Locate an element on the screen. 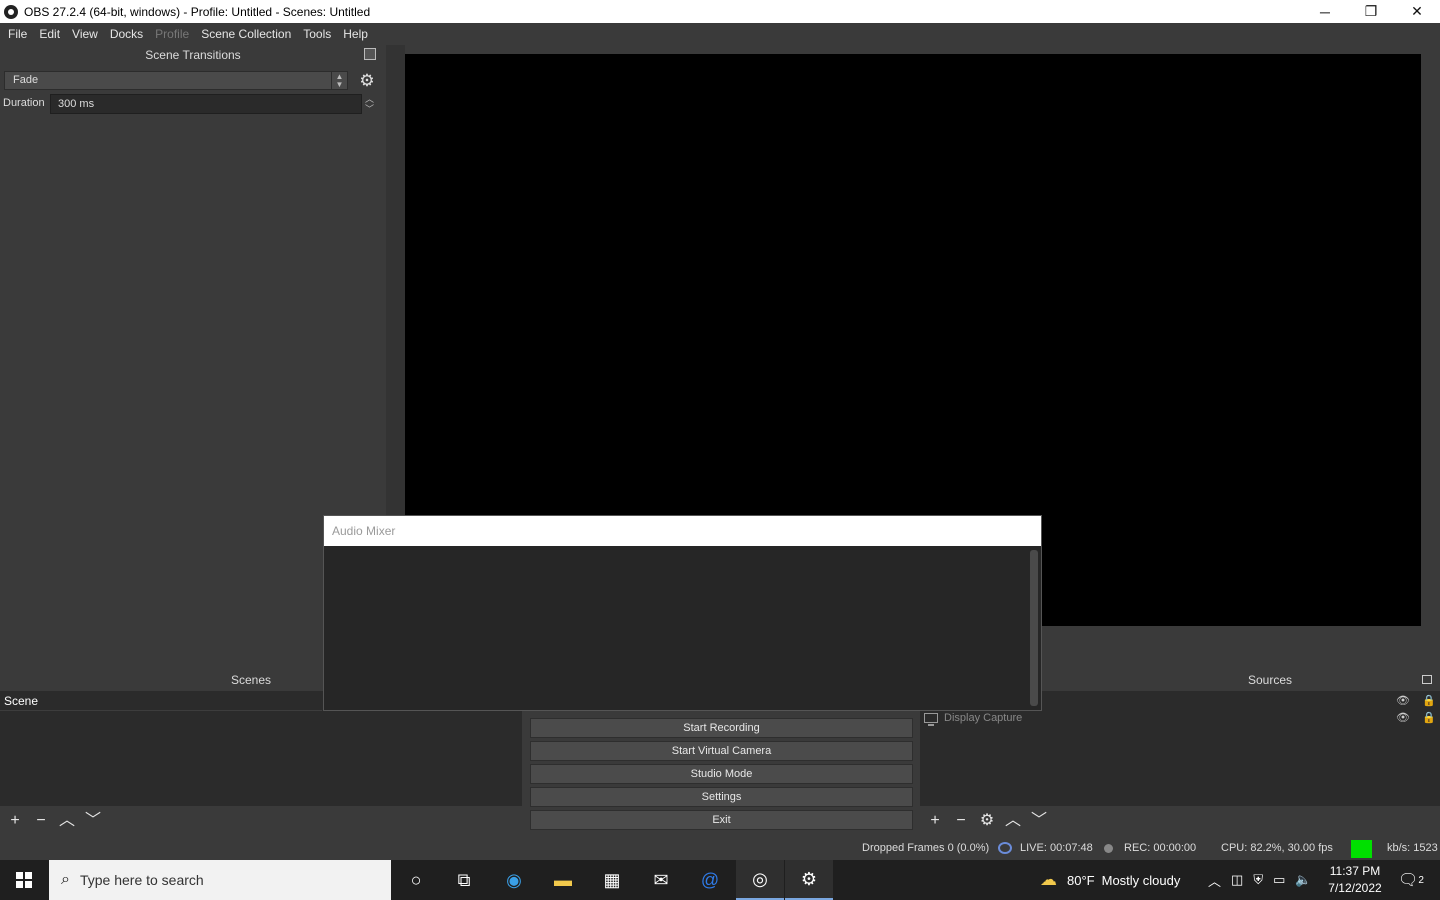 This screenshot has width=1440, height=900. notification-count: 2 is located at coordinates (1421, 880).